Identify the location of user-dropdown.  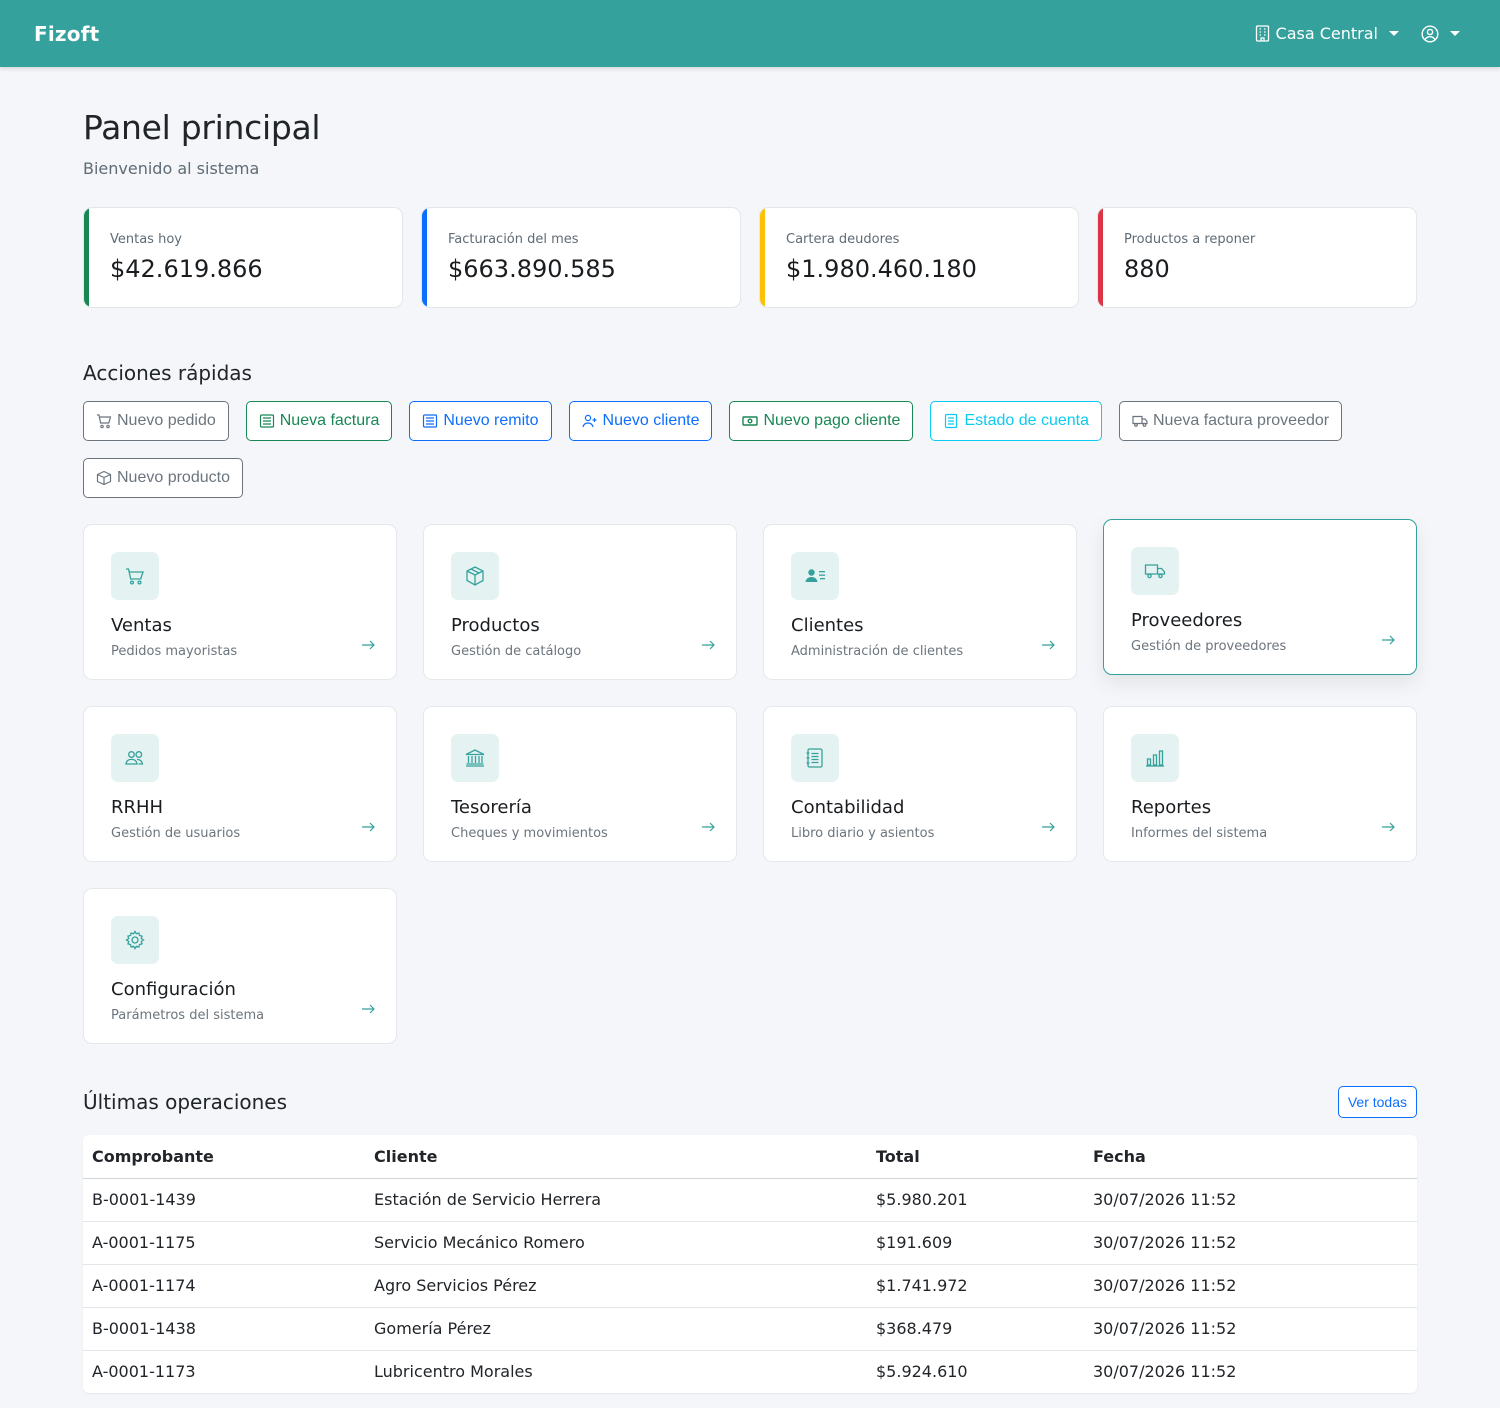
(1440, 33).